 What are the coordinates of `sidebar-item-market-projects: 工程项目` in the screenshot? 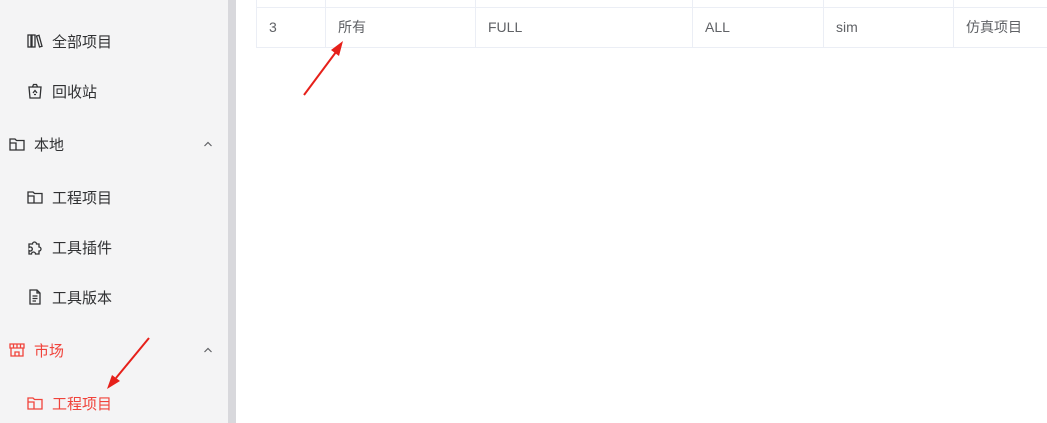 It's located at (114, 403).